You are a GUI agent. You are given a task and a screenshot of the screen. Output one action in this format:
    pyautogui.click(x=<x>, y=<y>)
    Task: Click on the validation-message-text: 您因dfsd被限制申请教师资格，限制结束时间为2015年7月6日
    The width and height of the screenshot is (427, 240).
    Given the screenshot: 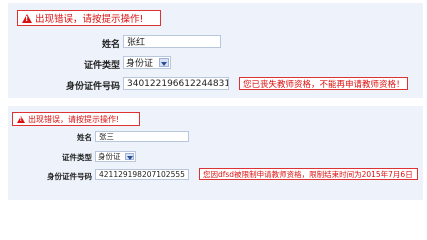 What is the action you would take?
    pyautogui.click(x=308, y=174)
    